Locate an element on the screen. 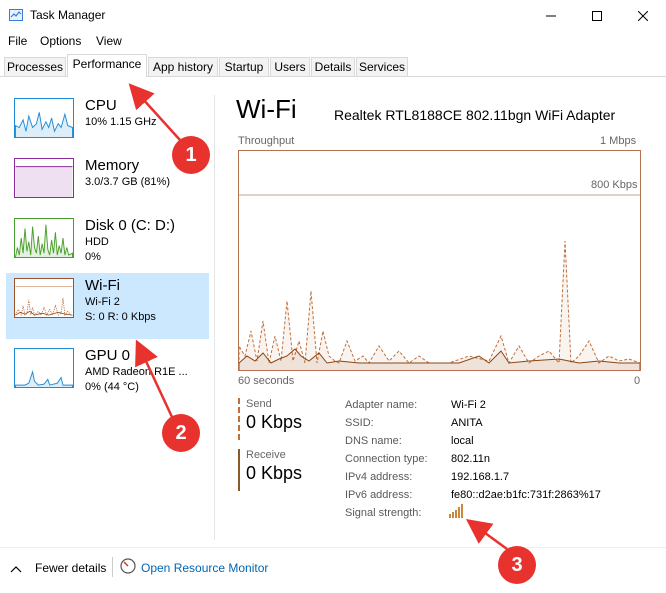 The height and width of the screenshot is (593, 666). menu-file: File is located at coordinates (17, 41).